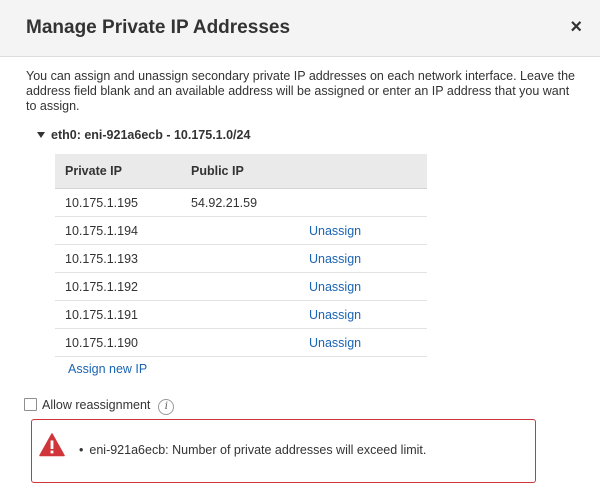 The image size is (600, 493). Describe the element at coordinates (96, 405) in the screenshot. I see `allow-reassignment-label: Allow reassignment` at that location.